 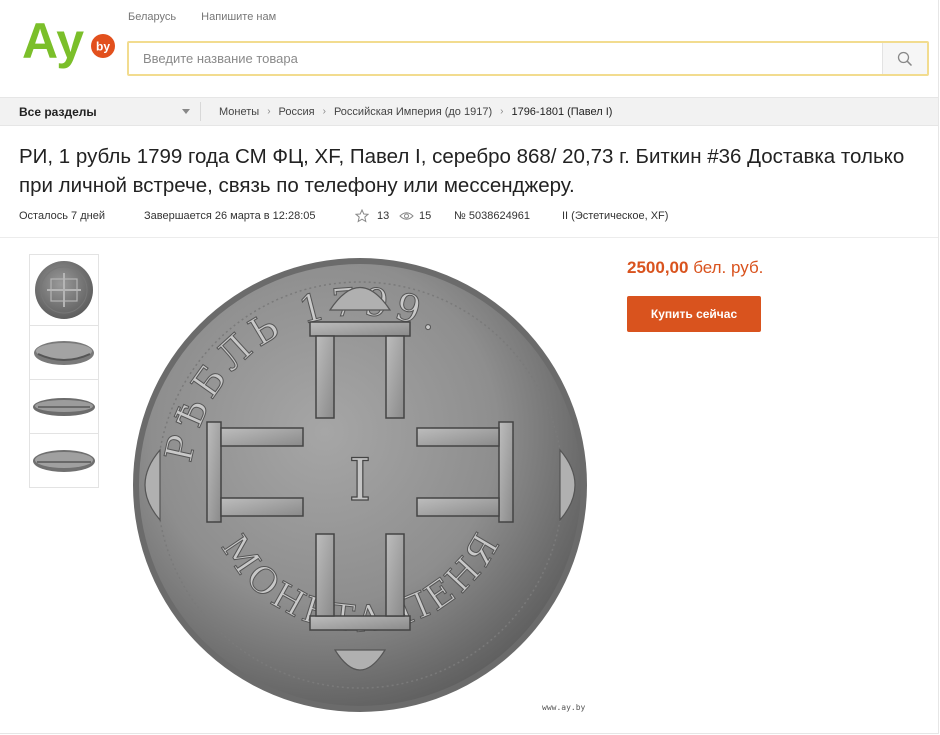 What do you see at coordinates (406, 216) in the screenshot?
I see `eye-icon` at bounding box center [406, 216].